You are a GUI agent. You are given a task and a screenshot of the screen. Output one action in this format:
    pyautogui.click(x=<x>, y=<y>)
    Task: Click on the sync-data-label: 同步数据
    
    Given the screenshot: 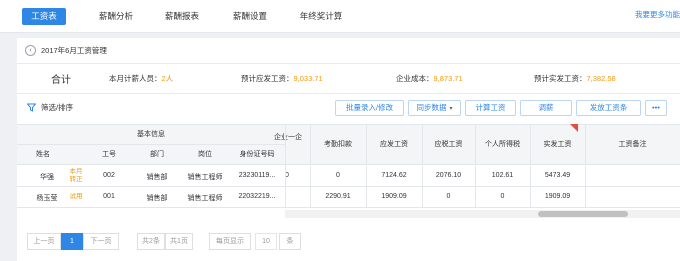 What is the action you would take?
    pyautogui.click(x=431, y=107)
    